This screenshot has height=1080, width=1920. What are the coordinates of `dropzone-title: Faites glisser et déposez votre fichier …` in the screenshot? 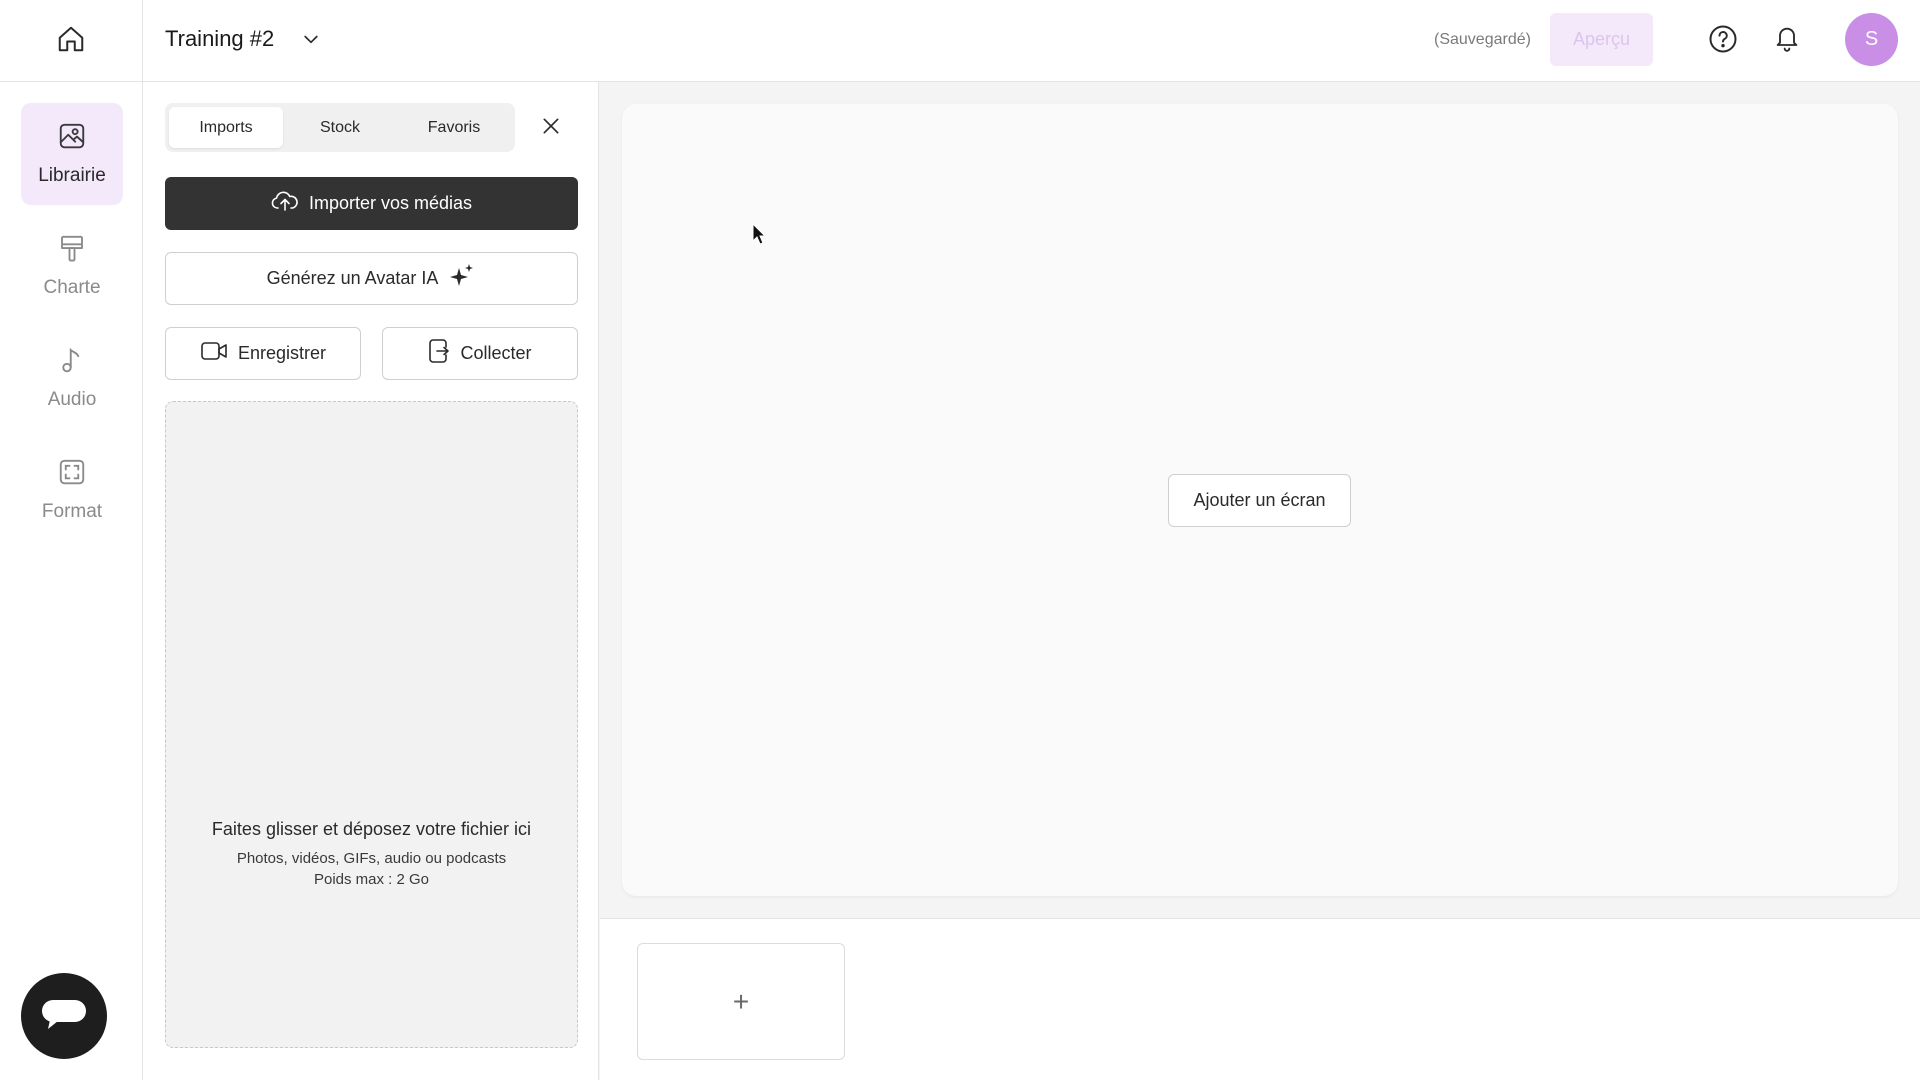 It's located at (371, 829).